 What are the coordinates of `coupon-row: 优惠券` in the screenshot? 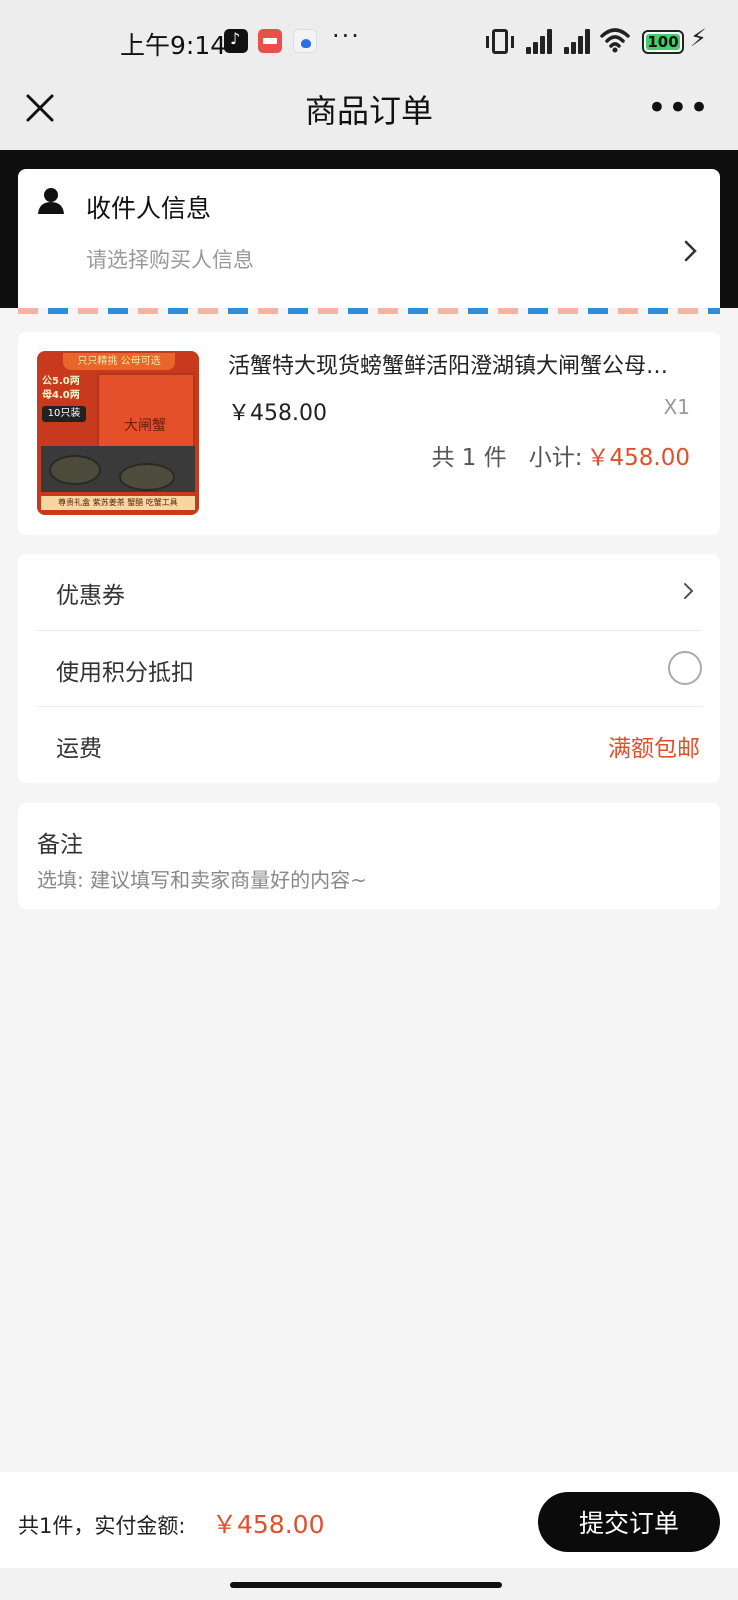 It's located at (369, 592).